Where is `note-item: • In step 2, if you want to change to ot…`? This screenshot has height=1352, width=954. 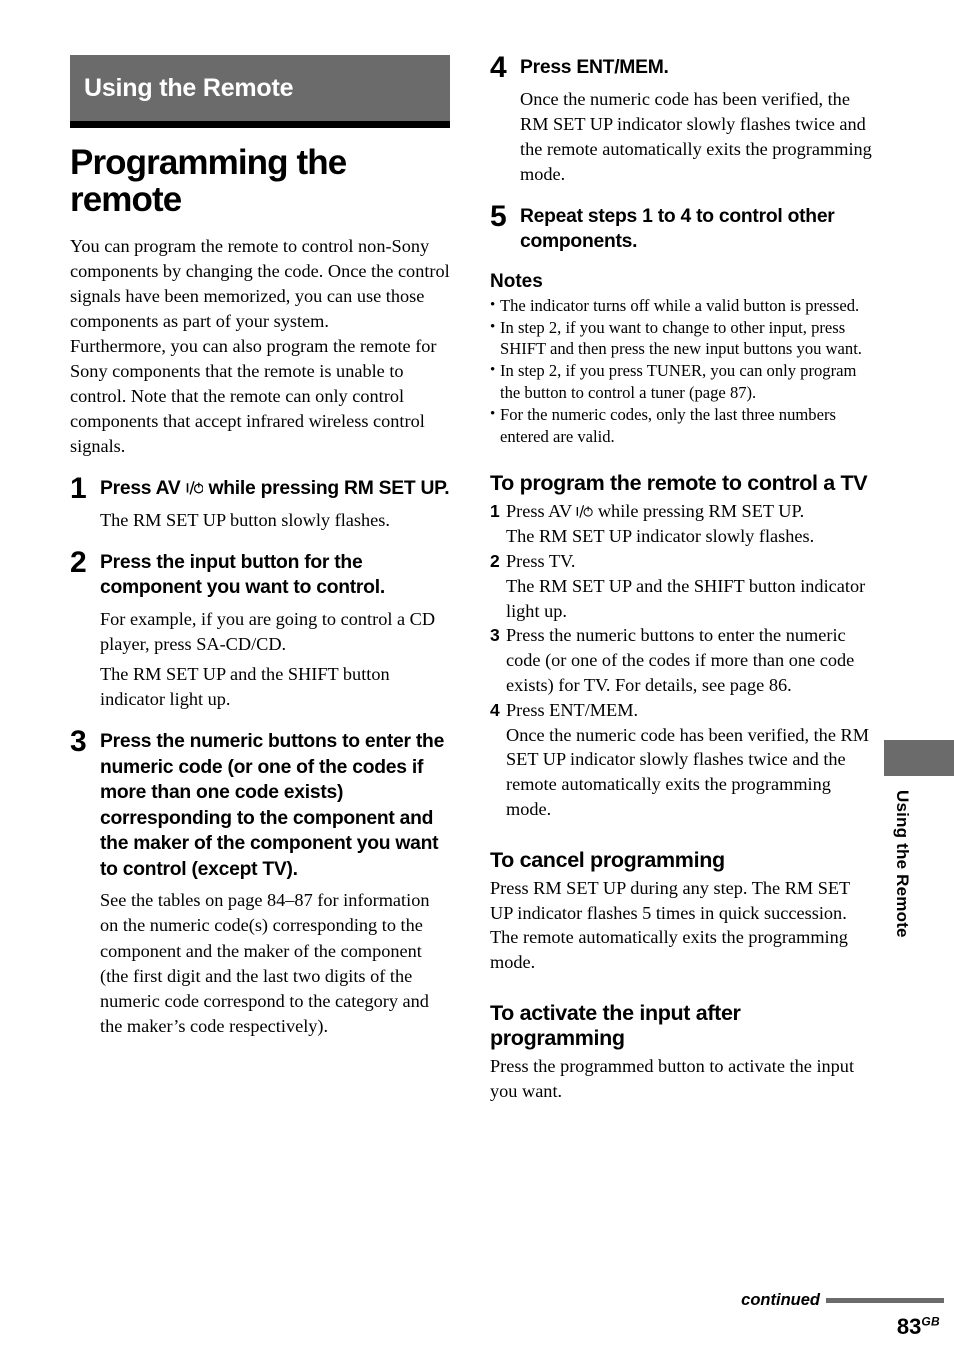 note-item: • In step 2, if you want to change to ot… is located at coordinates (682, 339).